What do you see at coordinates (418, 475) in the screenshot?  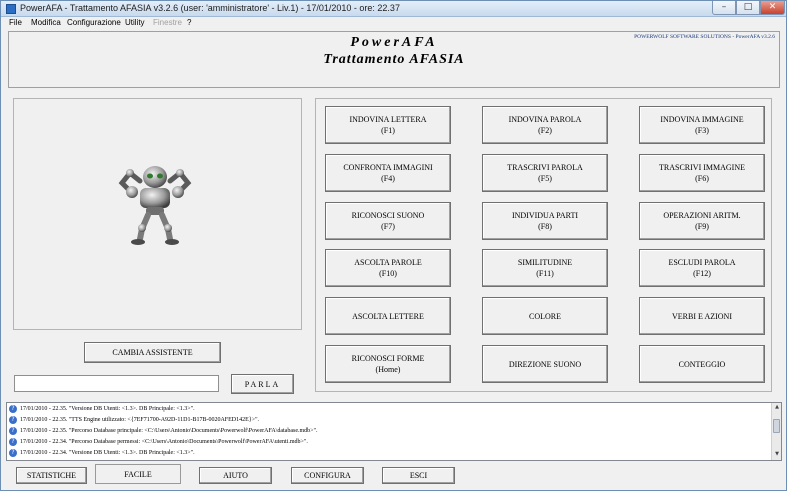 I see `esci-button: ESCI` at bounding box center [418, 475].